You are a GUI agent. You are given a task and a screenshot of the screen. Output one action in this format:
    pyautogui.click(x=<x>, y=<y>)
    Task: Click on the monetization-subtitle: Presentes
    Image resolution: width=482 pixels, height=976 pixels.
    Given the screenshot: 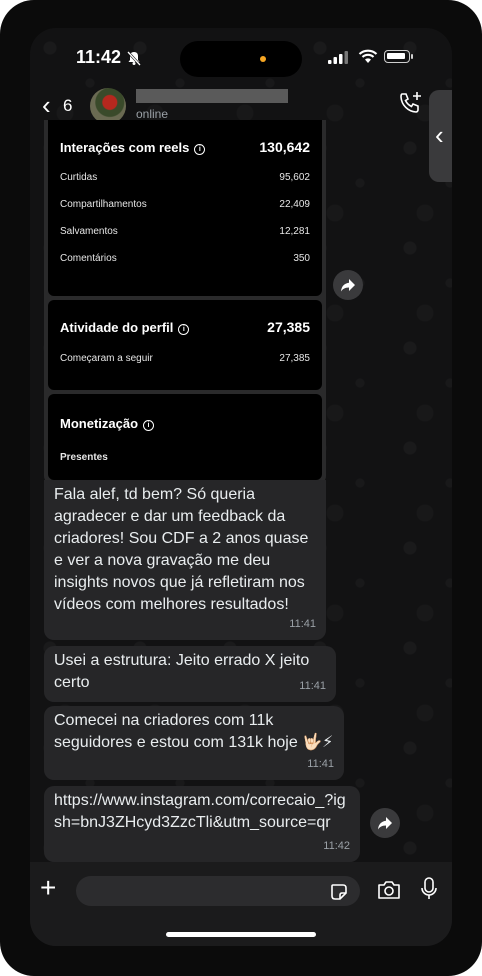 What is the action you would take?
    pyautogui.click(x=84, y=457)
    